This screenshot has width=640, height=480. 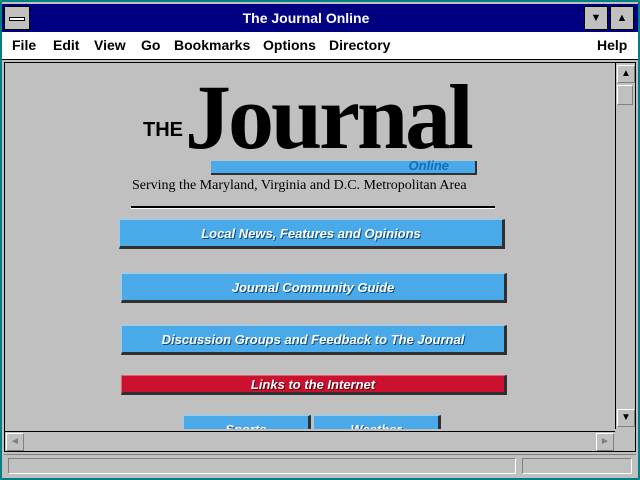 I want to click on menu-file: File, so click(x=24, y=45).